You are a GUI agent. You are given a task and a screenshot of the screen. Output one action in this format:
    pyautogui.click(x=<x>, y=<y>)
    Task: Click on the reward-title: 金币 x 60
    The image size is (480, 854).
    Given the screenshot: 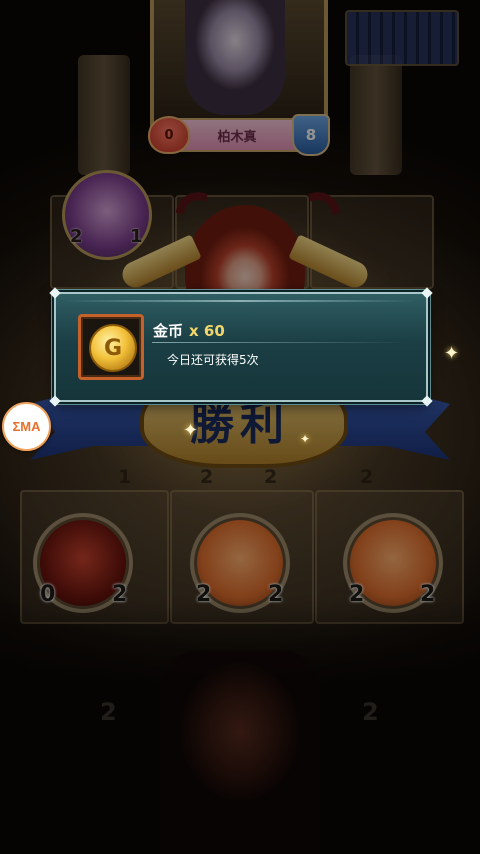 What is the action you would take?
    pyautogui.click(x=189, y=330)
    